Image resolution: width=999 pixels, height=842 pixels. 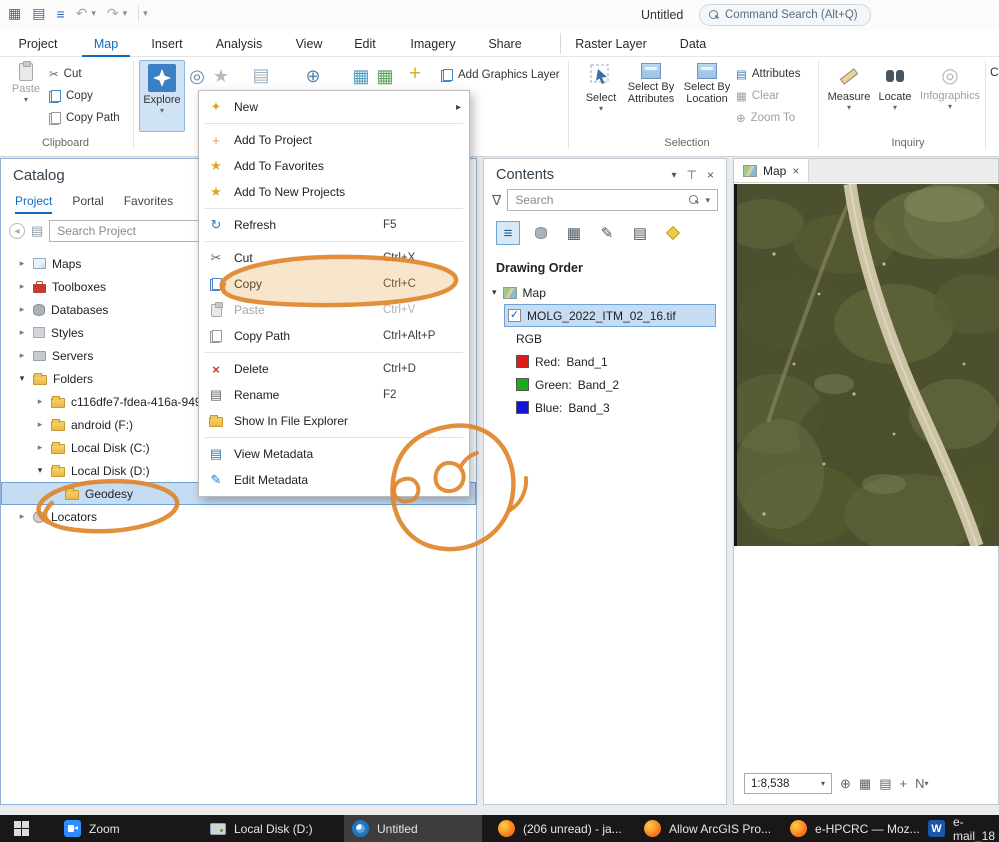 What do you see at coordinates (17, 231) in the screenshot?
I see `back-icon: ◂` at bounding box center [17, 231].